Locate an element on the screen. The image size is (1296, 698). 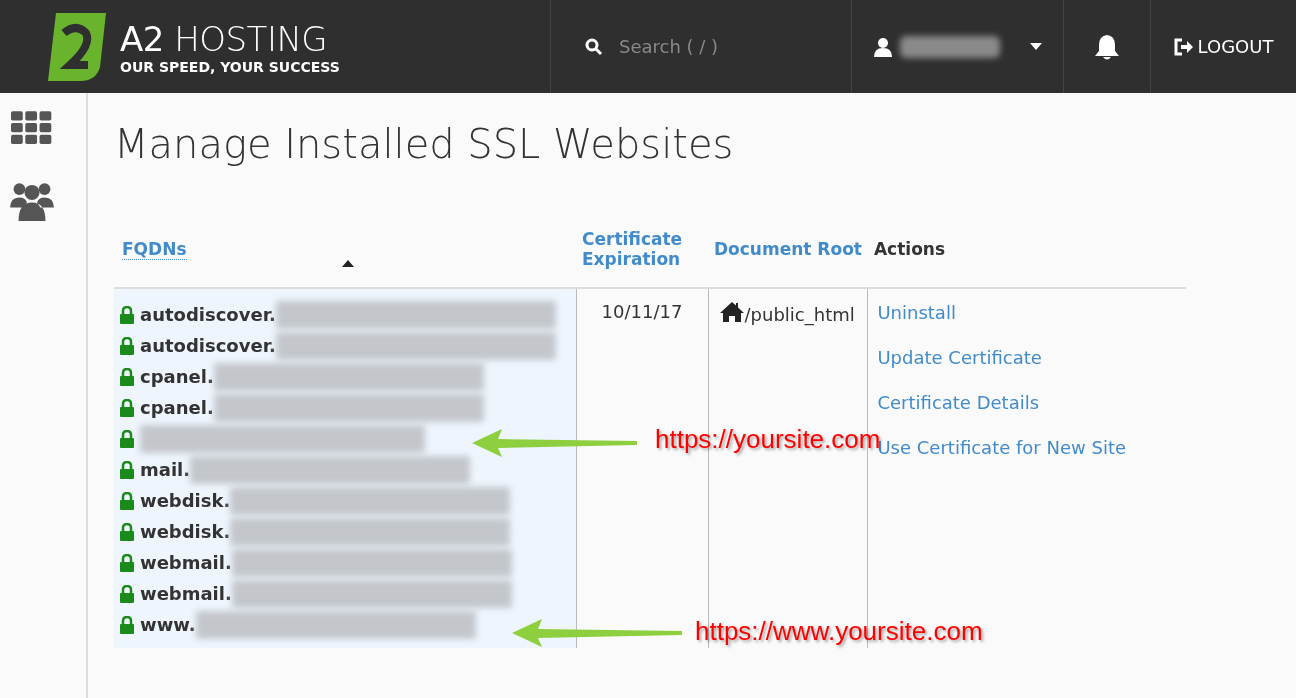
logout-icon is located at coordinates (1183, 46).